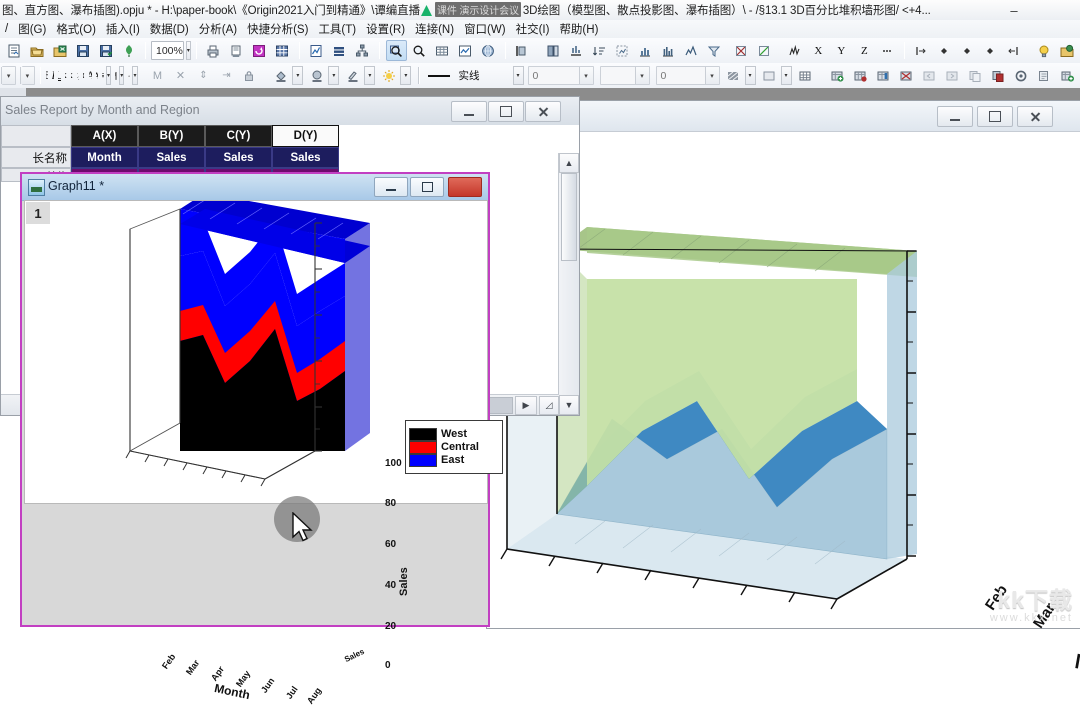  I want to click on paste-column-icon, so click(997, 75).